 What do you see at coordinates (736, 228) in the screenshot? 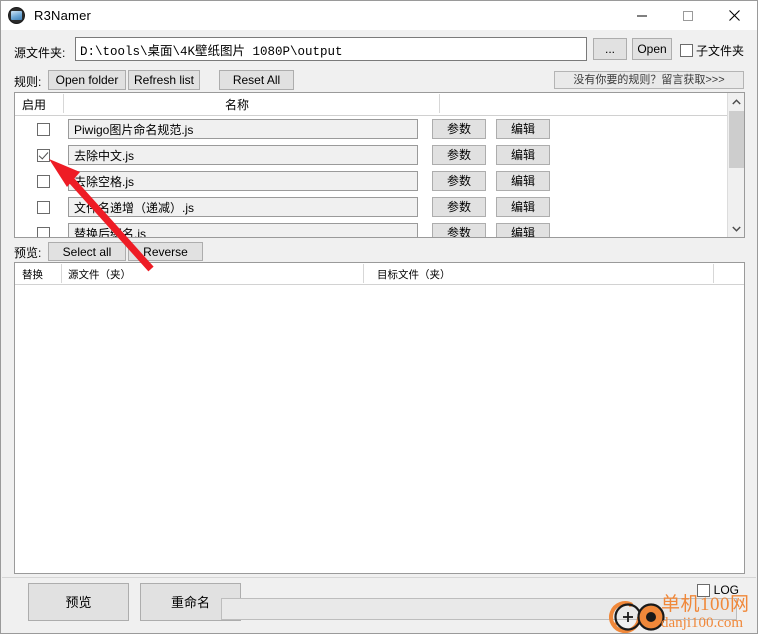
I see `scroll-down-icon` at bounding box center [736, 228].